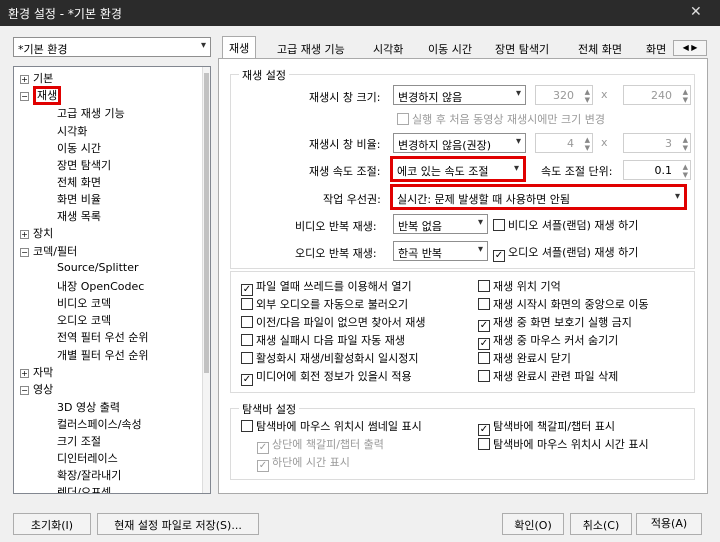 The width and height of the screenshot is (720, 542). Describe the element at coordinates (102, 337) in the screenshot. I see `tree-item-global-filter: 전역 필터 우선 순위` at that location.